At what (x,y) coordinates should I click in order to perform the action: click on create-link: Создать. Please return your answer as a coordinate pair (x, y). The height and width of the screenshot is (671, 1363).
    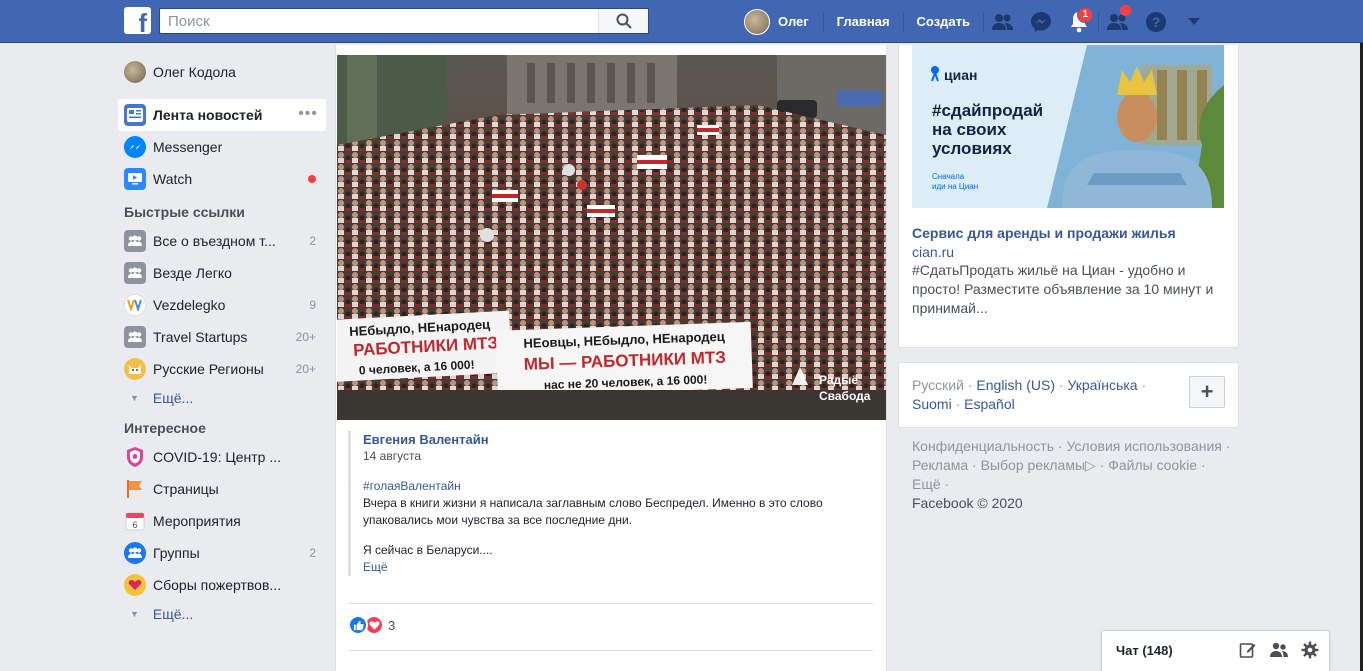
    Looking at the image, I should click on (943, 21).